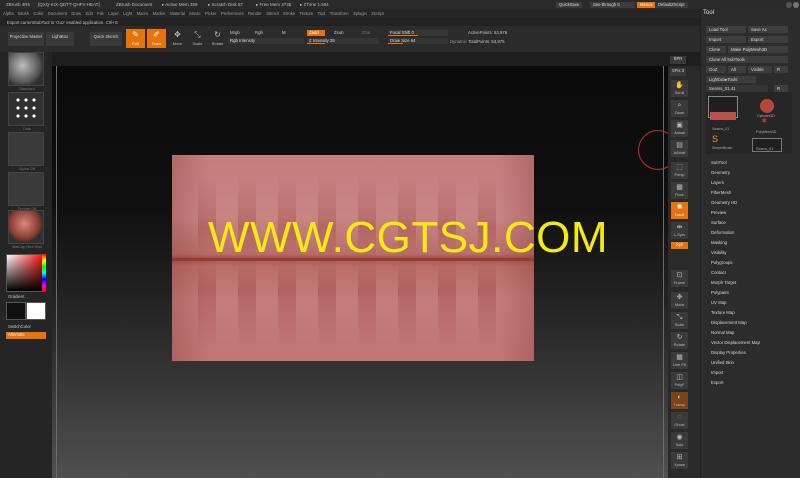  Describe the element at coordinates (339, 13) in the screenshot. I see `menu-transform: Transform` at that location.